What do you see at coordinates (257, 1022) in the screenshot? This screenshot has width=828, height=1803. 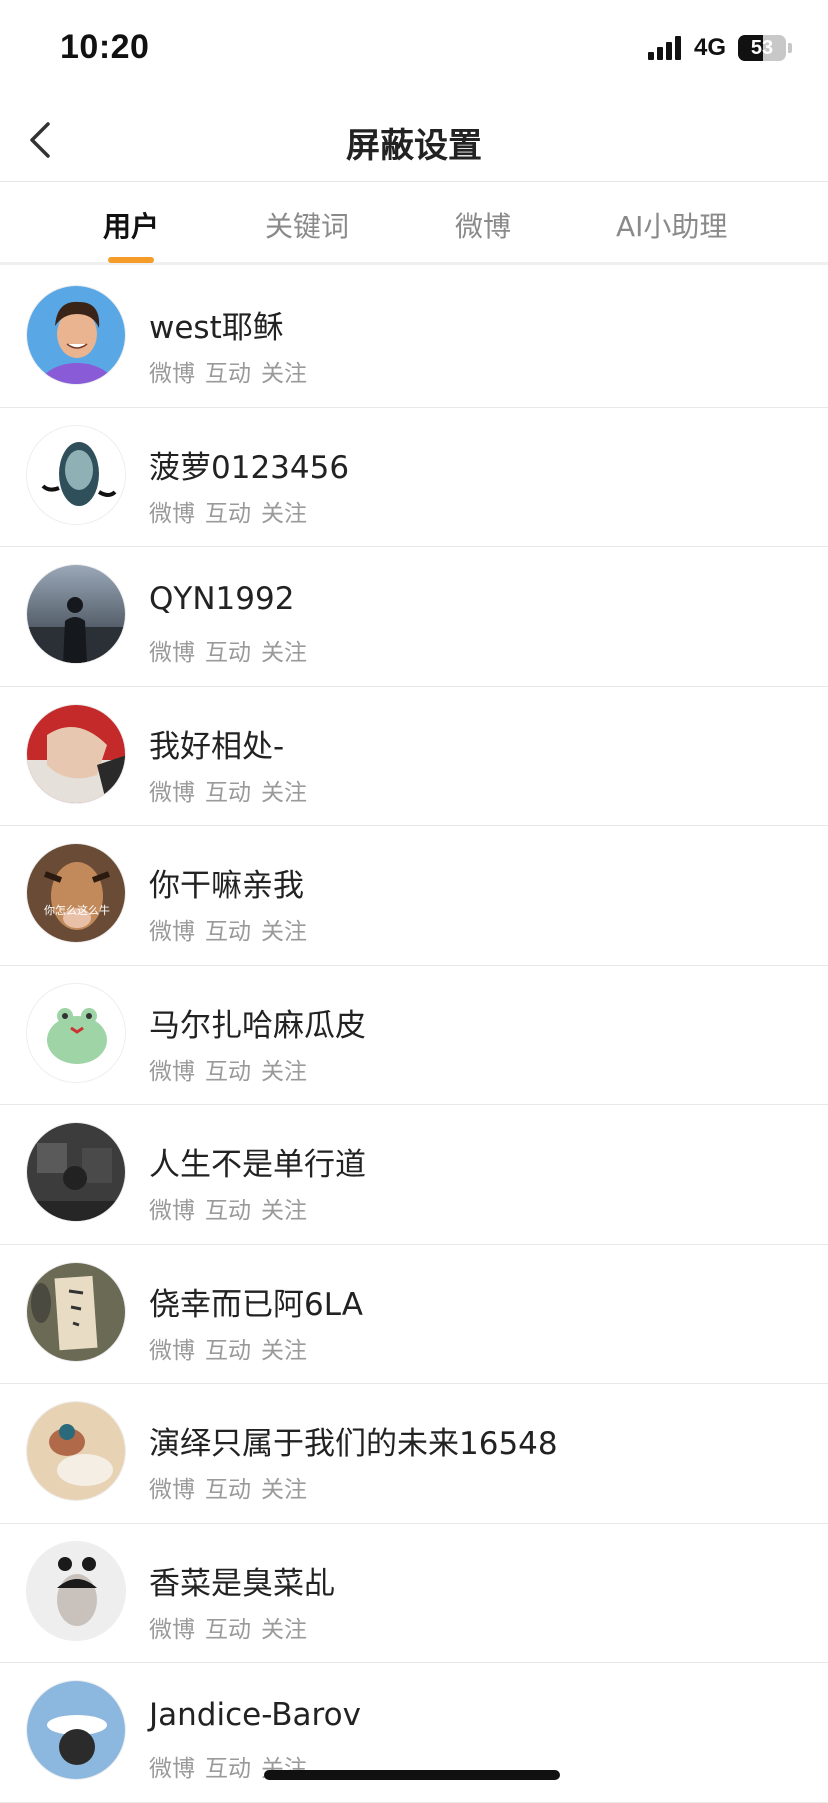 I see `user-name: 马尔扎哈麻瓜皮` at bounding box center [257, 1022].